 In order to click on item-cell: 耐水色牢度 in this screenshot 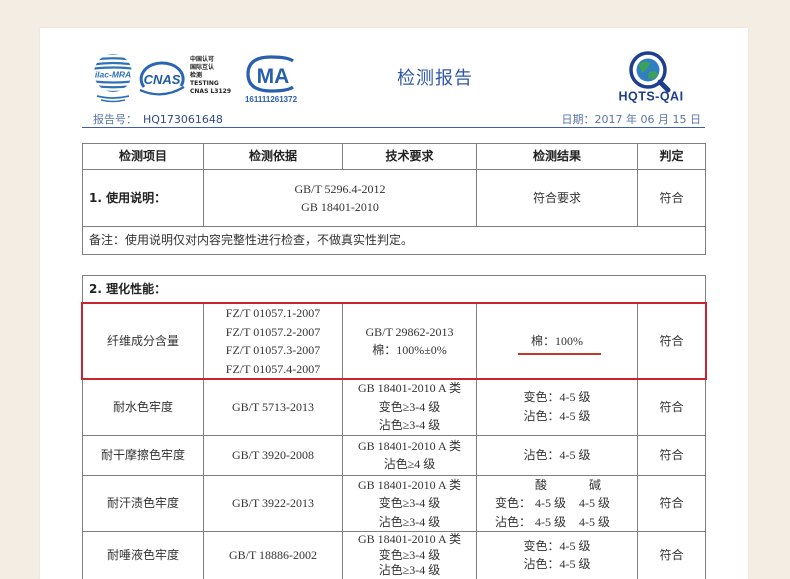, I will do `click(143, 407)`.